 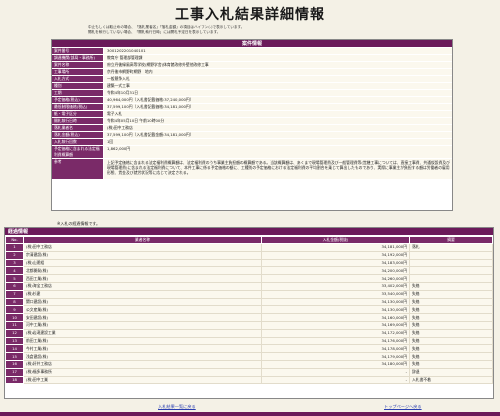 I want to click on bid-row: 6 (株)海宝工務店 33,402,000円 失格, so click(x=249, y=286).